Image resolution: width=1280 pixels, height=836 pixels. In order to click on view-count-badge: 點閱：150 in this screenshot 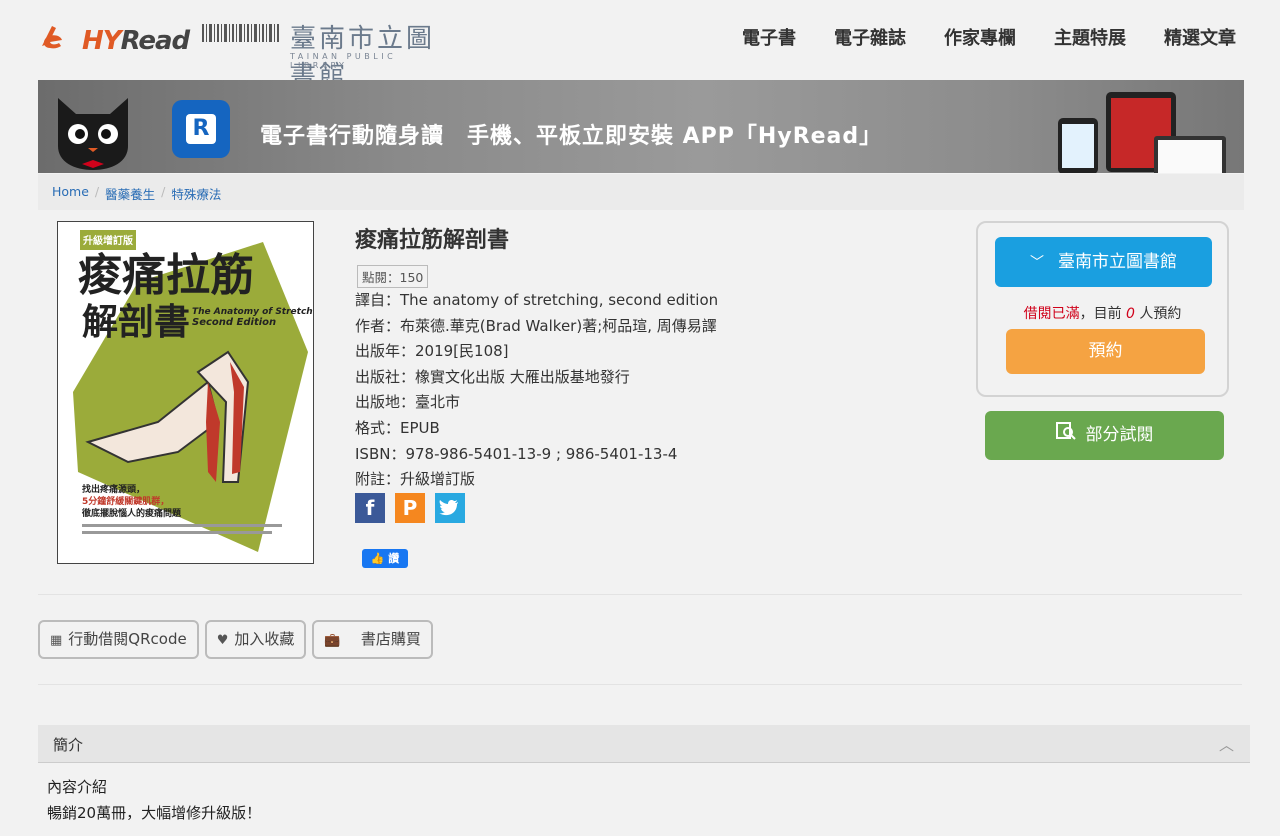, I will do `click(393, 276)`.